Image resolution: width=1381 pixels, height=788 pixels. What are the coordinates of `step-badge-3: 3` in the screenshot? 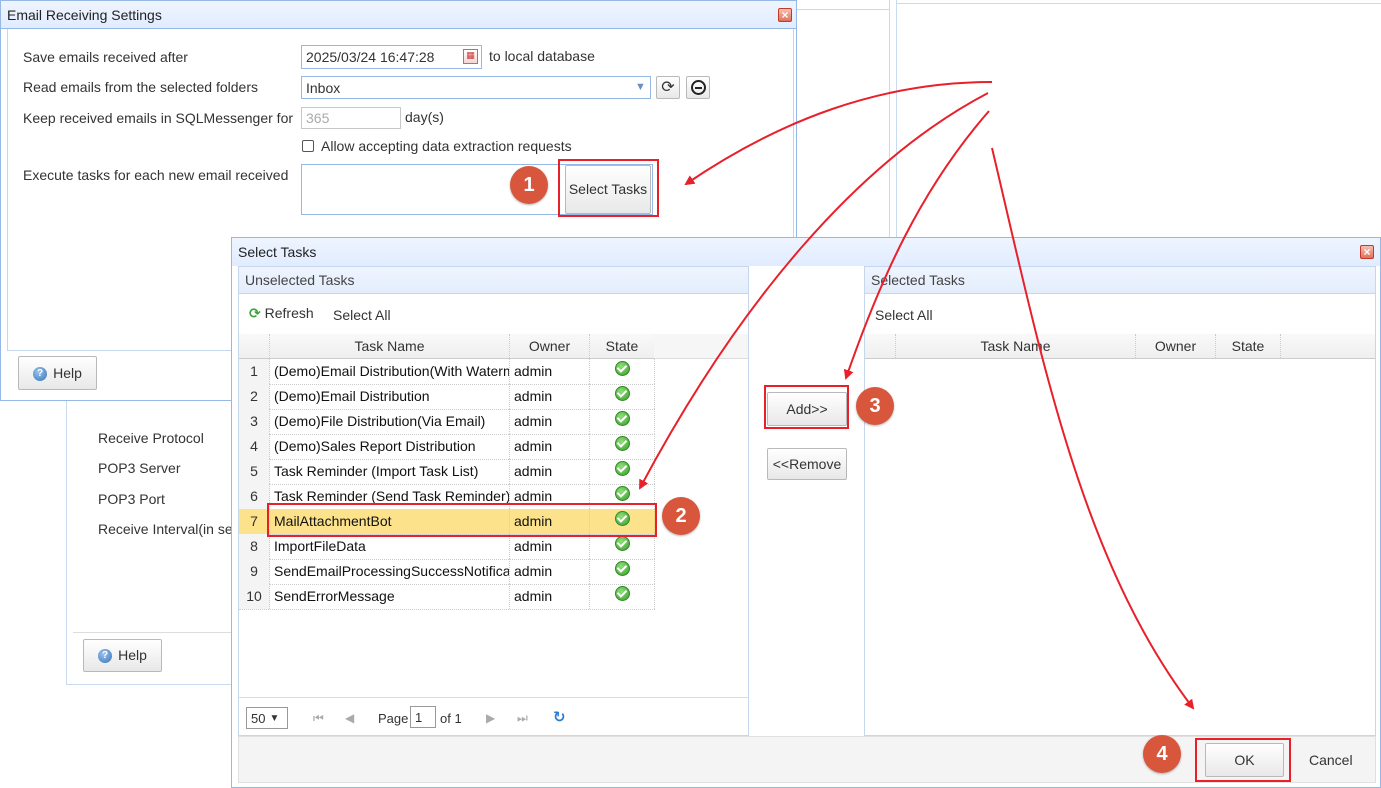 It's located at (875, 406).